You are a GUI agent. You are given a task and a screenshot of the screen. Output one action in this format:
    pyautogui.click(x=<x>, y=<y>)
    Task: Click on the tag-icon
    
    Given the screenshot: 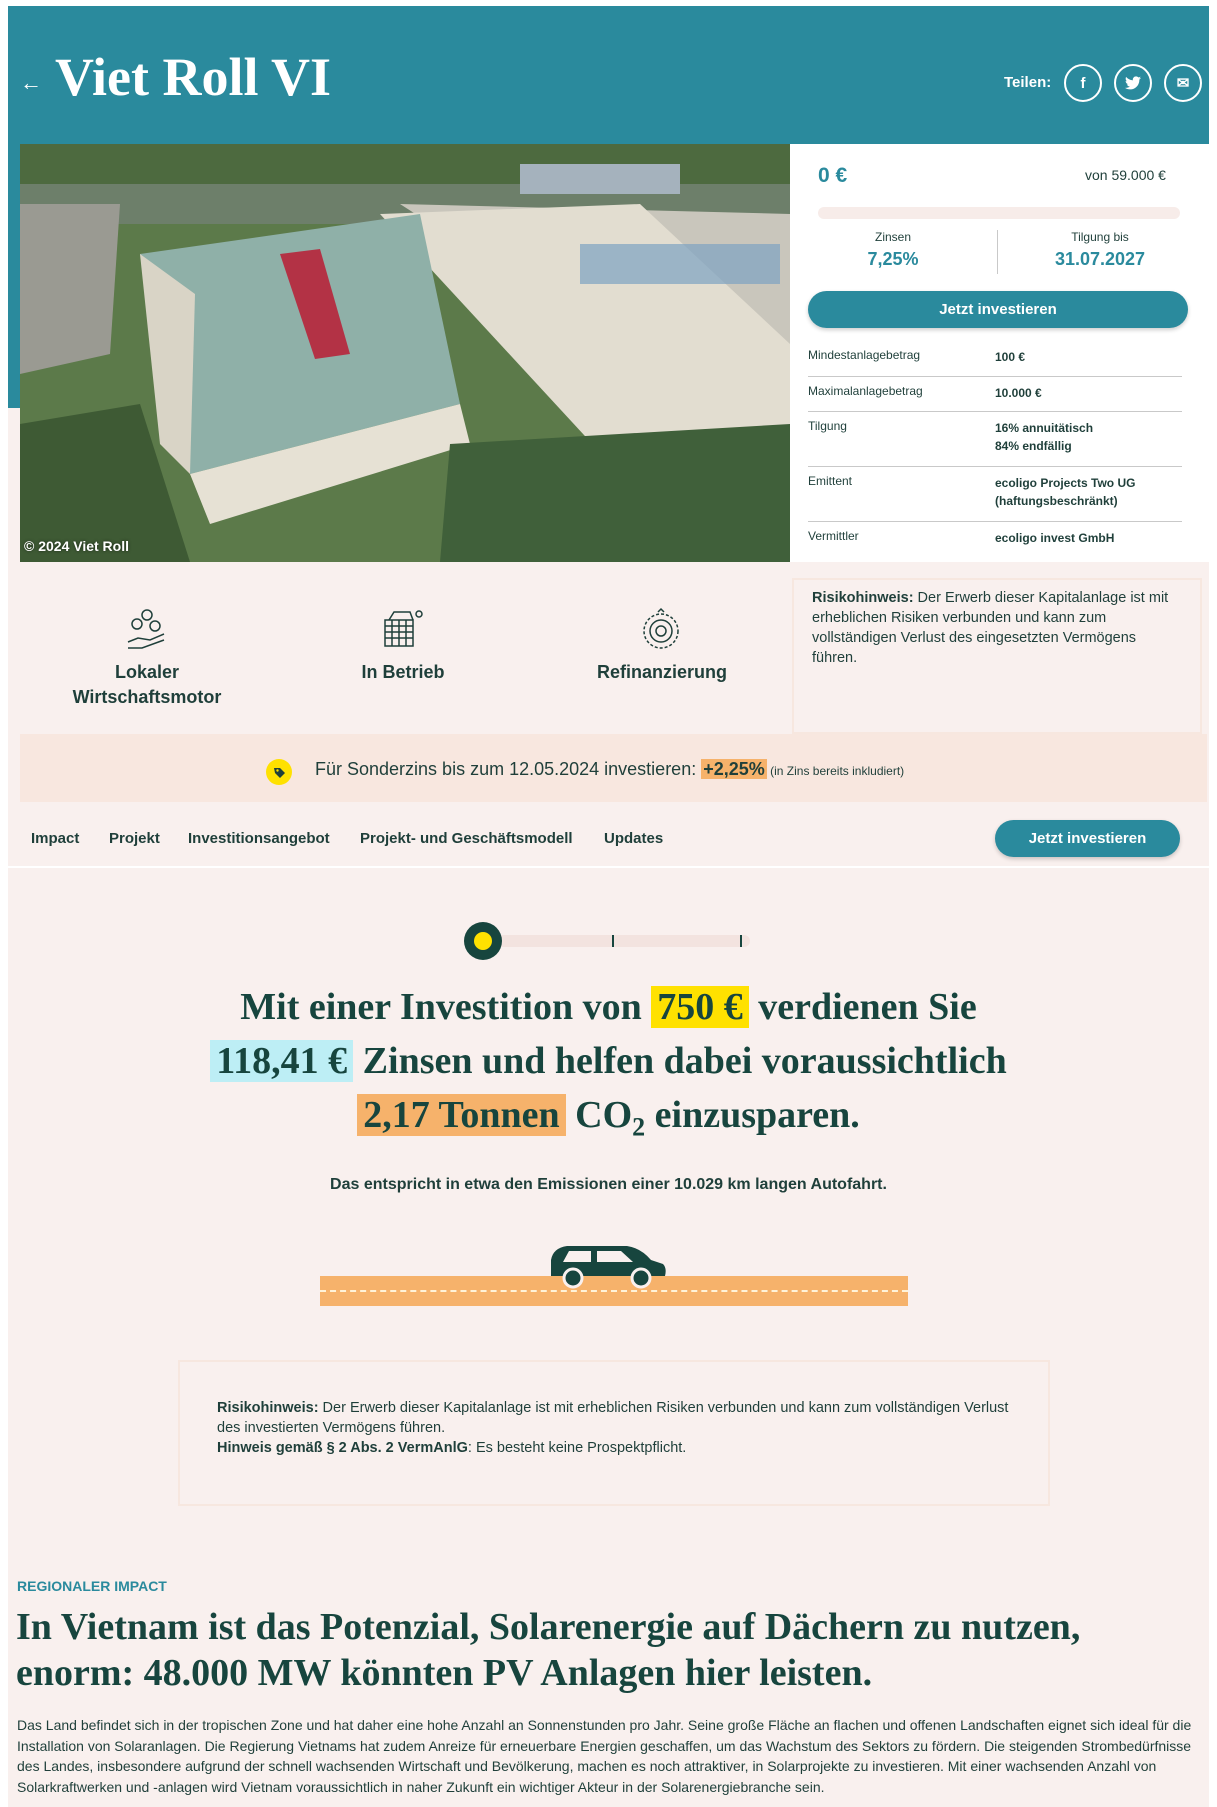 What is the action you would take?
    pyautogui.click(x=279, y=772)
    